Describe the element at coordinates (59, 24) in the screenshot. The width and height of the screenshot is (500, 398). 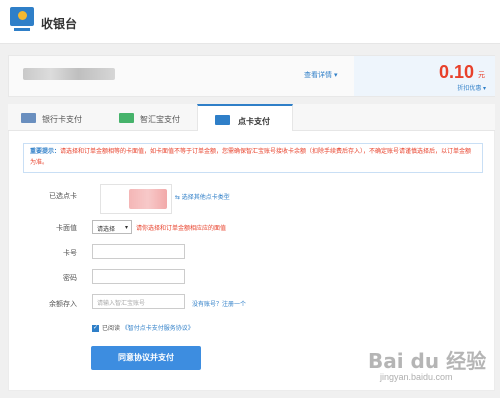
I see `page-title: 收银台` at that location.